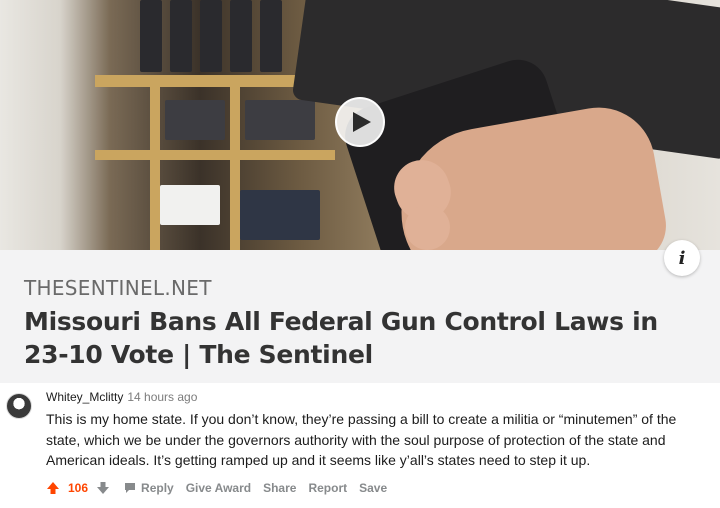  Describe the element at coordinates (215, 155) in the screenshot. I see `shelf-board` at that location.